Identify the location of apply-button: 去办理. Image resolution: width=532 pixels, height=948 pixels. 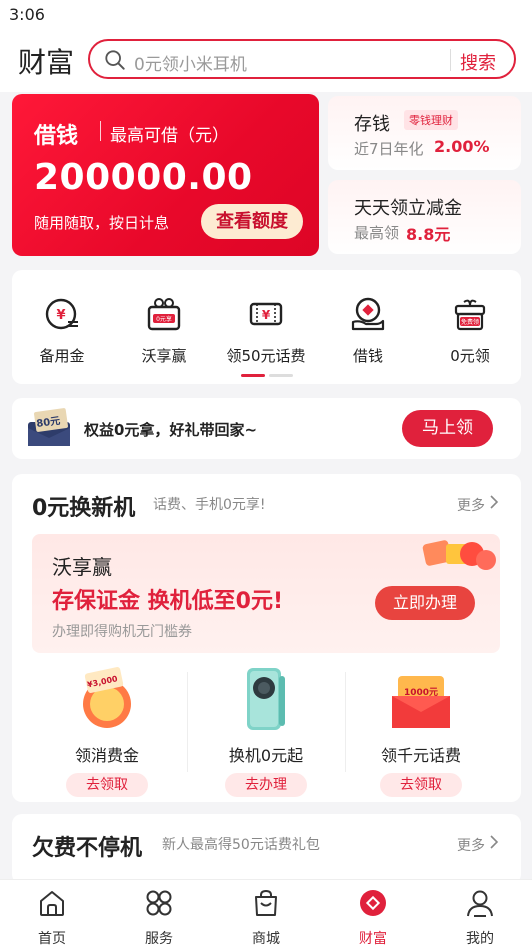
(266, 785).